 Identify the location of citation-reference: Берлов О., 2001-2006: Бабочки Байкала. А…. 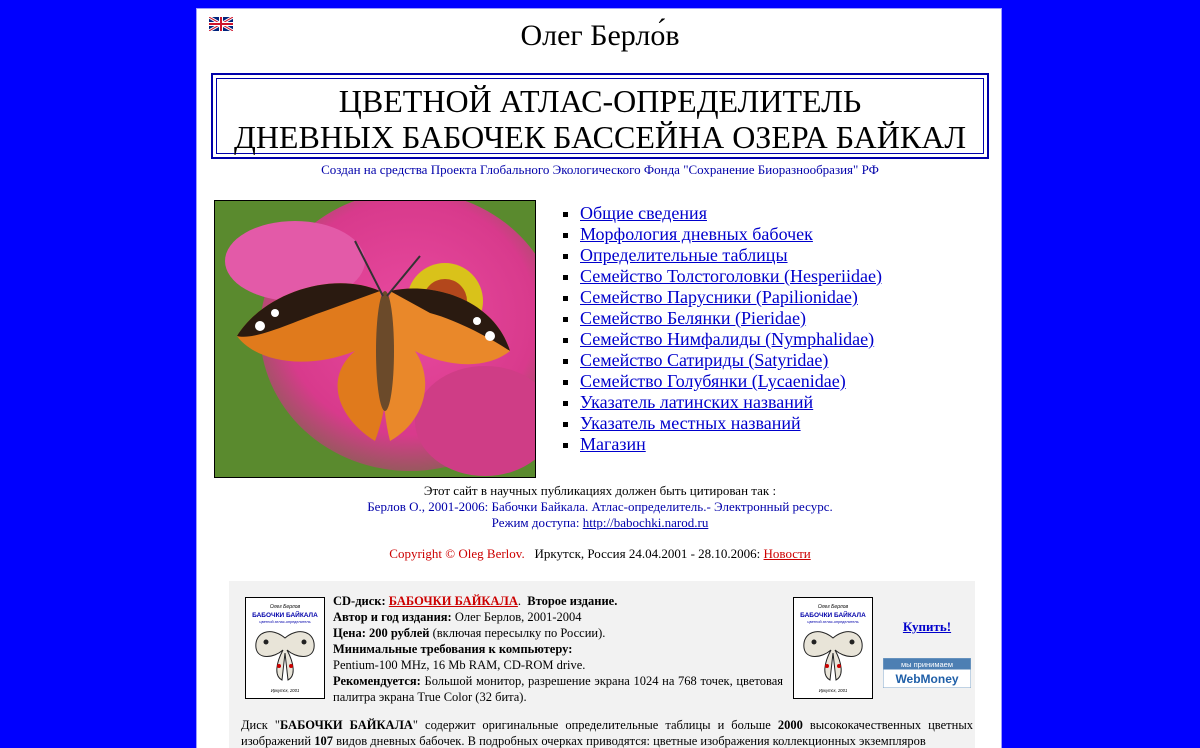
(600, 506).